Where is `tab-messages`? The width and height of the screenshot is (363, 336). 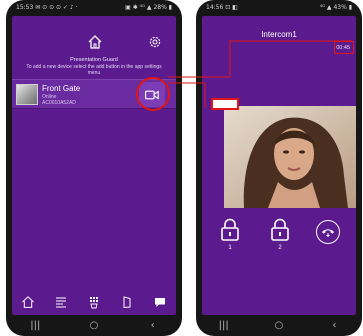
tab-messages is located at coordinates (160, 302).